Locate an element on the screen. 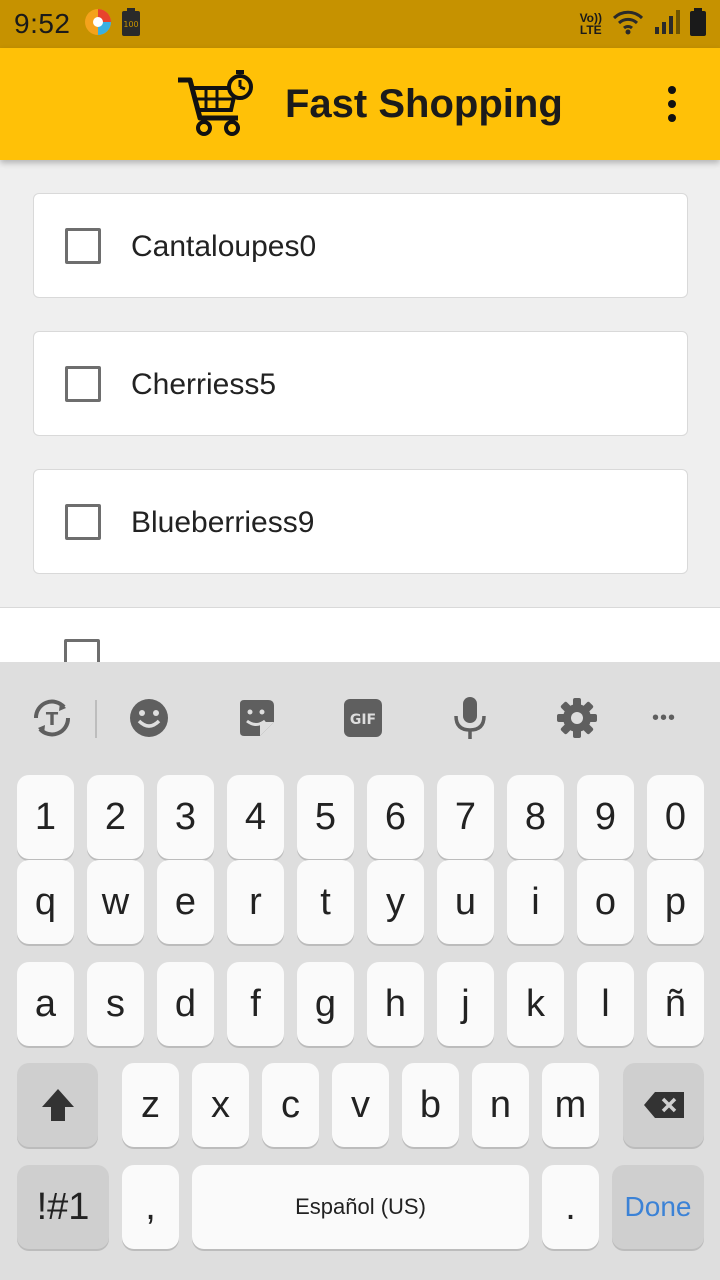 Image resolution: width=720 pixels, height=1280 pixels. battery-saver-icon: 100 is located at coordinates (131, 24).